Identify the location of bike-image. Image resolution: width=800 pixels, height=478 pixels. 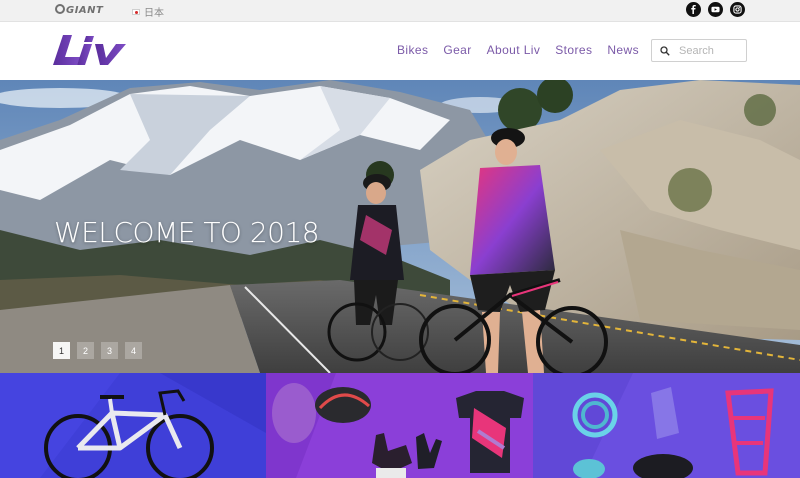
(133, 425).